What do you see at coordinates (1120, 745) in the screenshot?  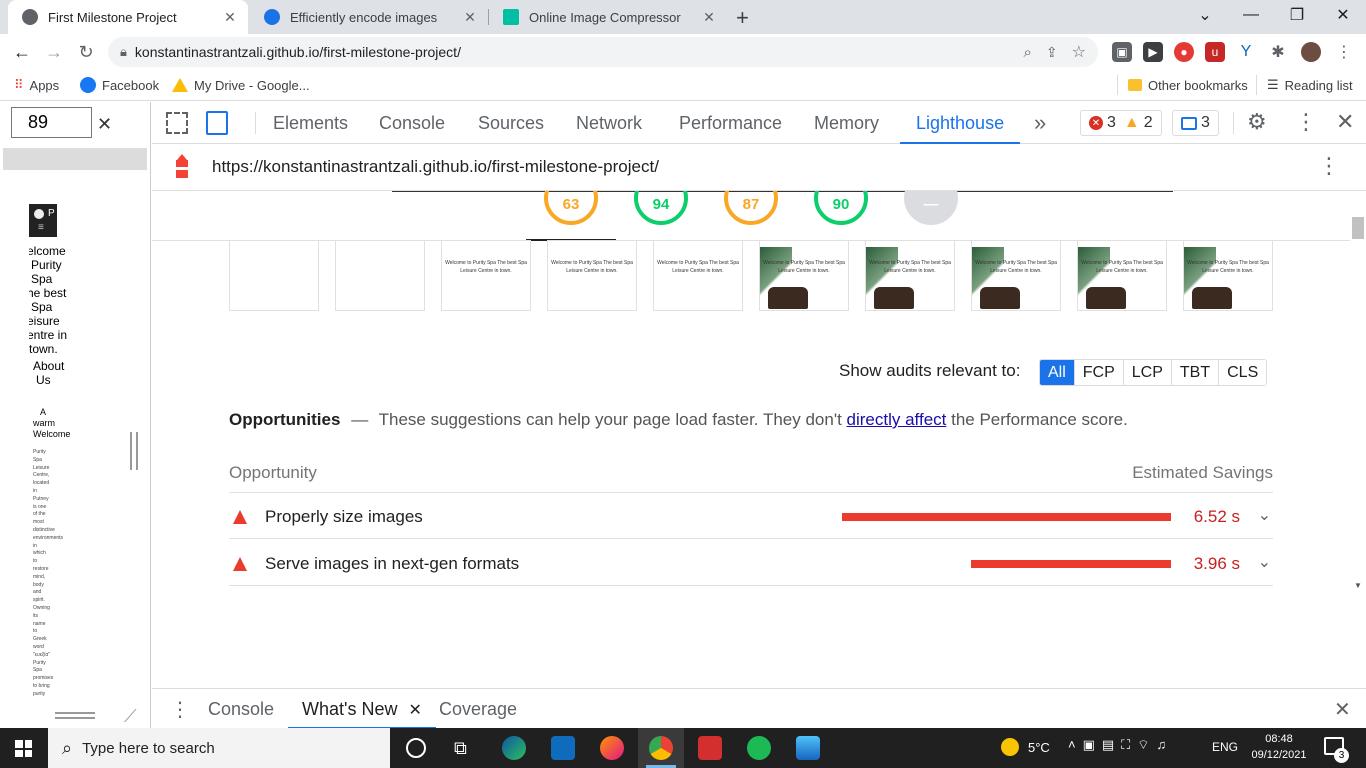 I see `tray-icons: ˄▣▤⛶⌔♫` at bounding box center [1120, 745].